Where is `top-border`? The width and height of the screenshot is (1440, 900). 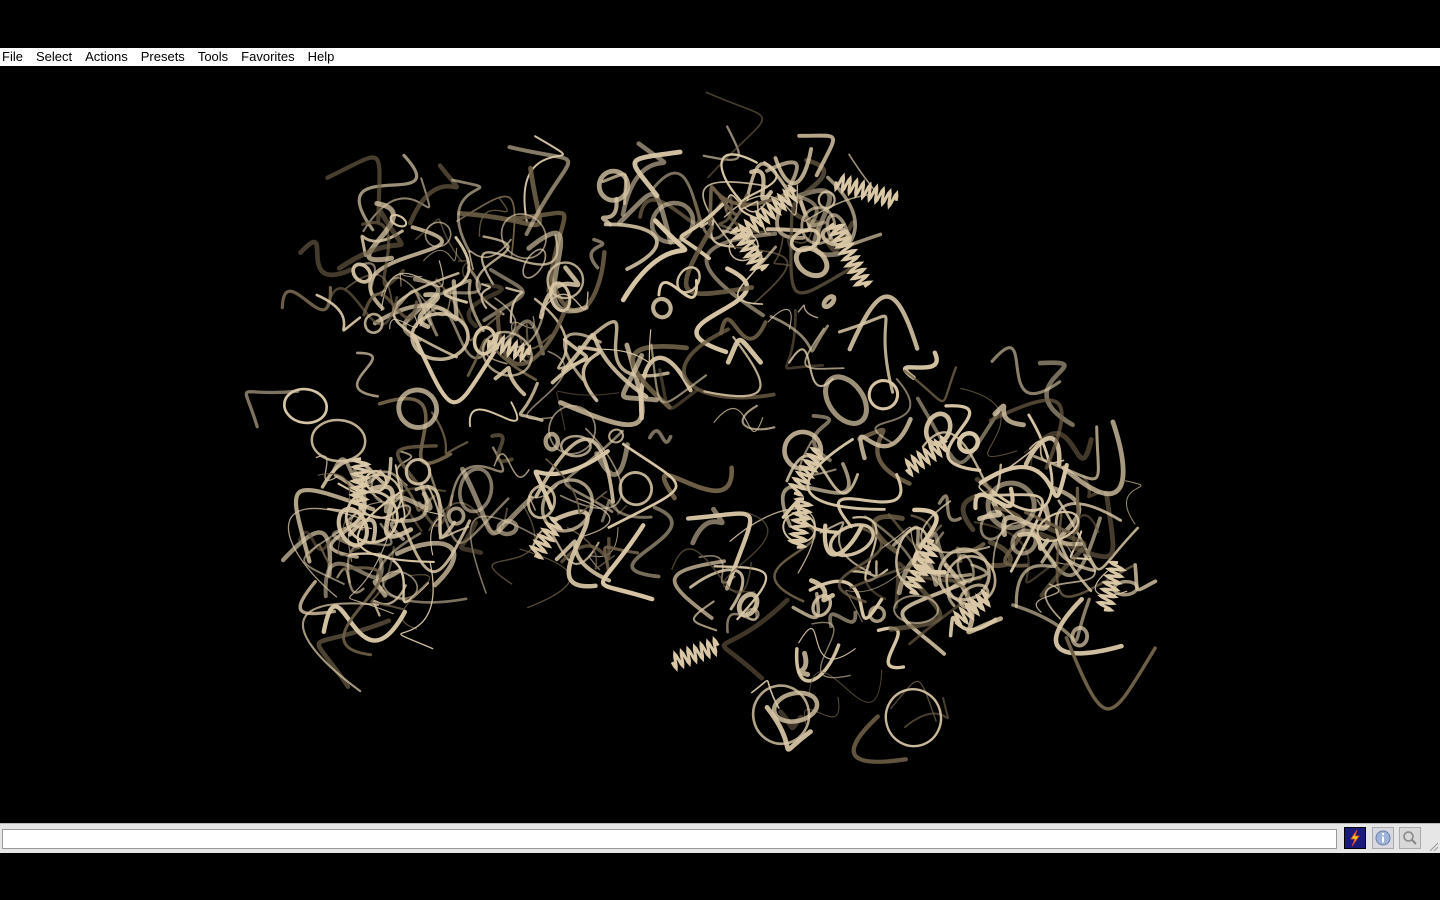
top-border is located at coordinates (720, 24).